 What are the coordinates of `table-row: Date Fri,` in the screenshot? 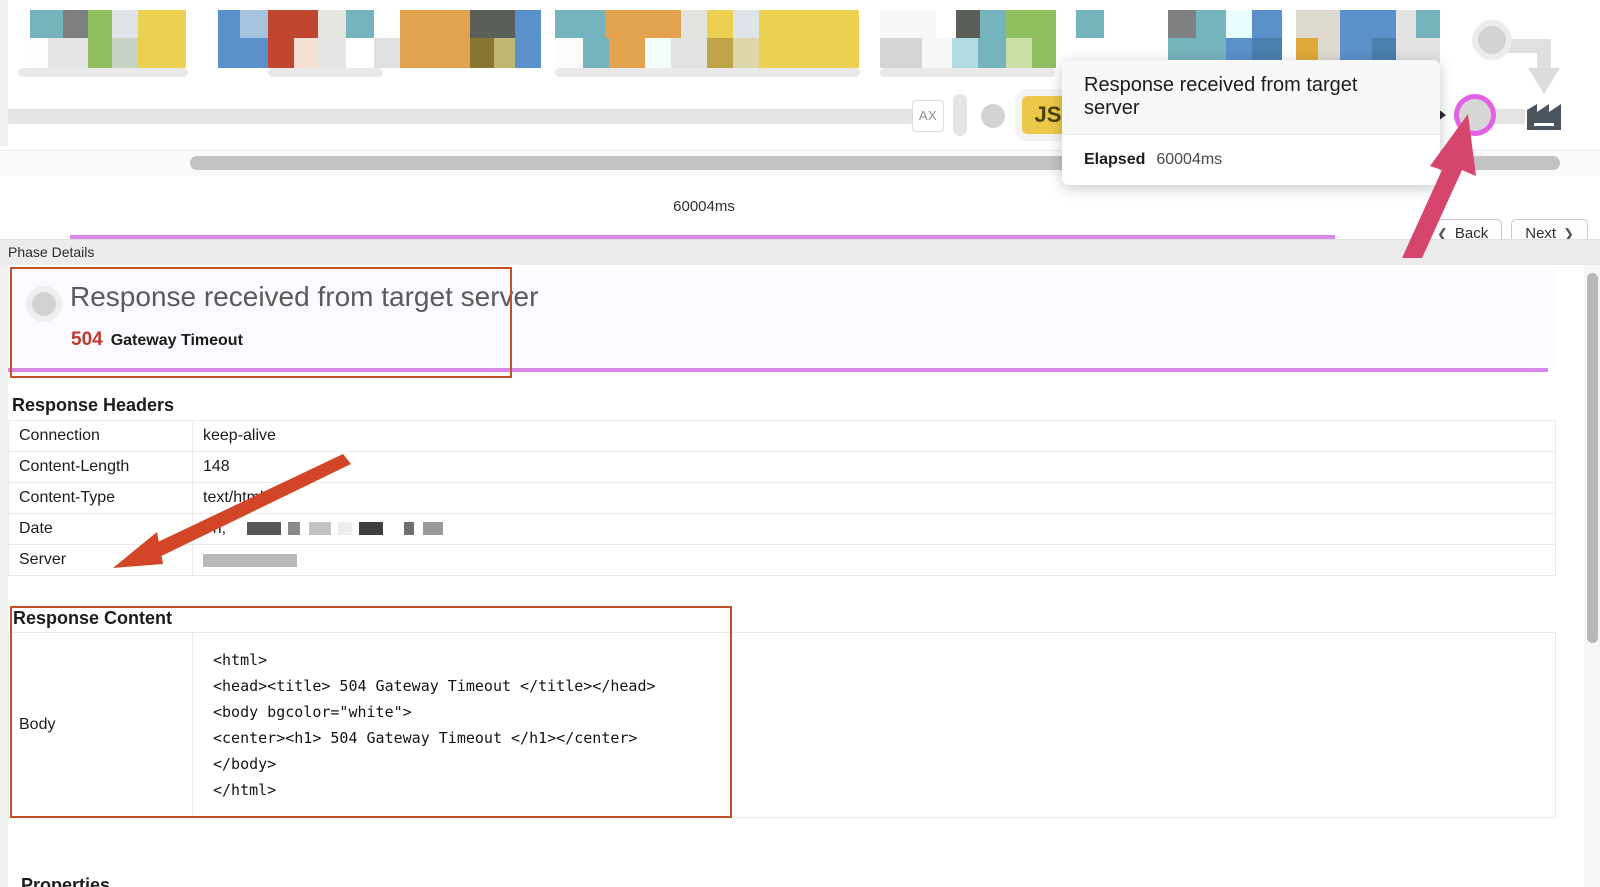 It's located at (782, 529).